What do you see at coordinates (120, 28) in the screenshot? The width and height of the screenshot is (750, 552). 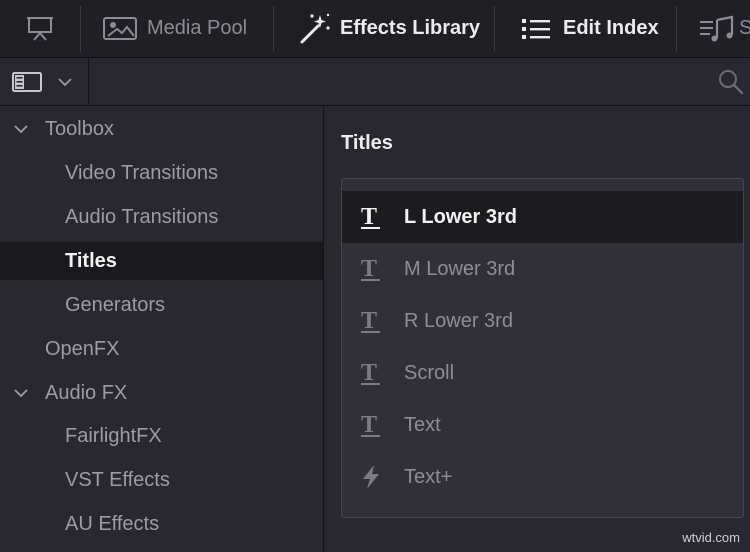 I see `media-pool-icon` at bounding box center [120, 28].